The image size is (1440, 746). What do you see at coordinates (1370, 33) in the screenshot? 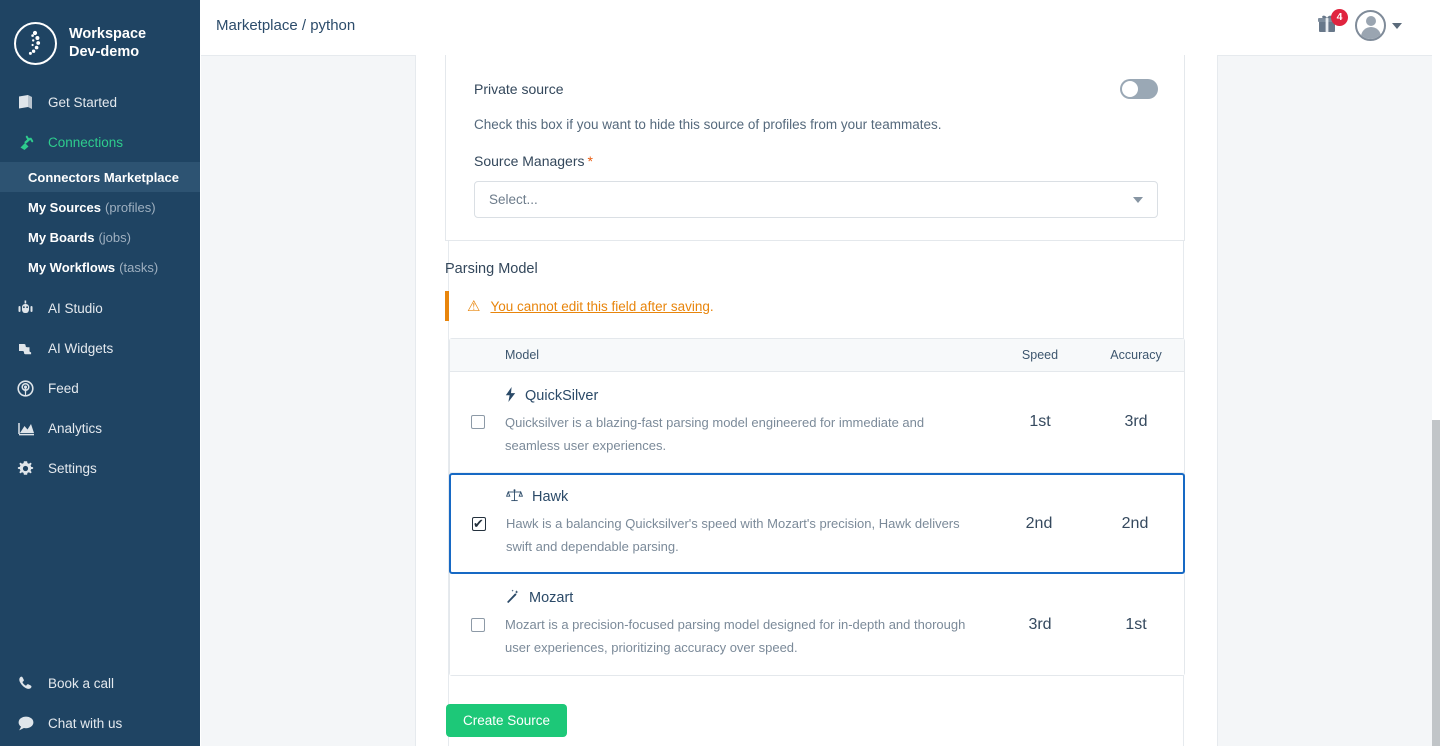
I see `avatar-body` at bounding box center [1370, 33].